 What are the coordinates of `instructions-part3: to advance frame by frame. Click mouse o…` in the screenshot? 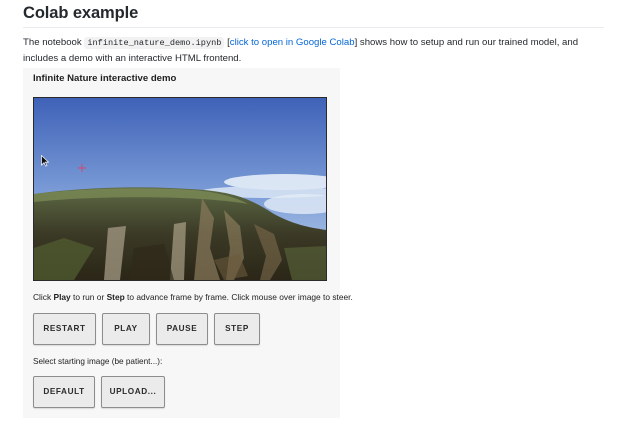 It's located at (238, 297).